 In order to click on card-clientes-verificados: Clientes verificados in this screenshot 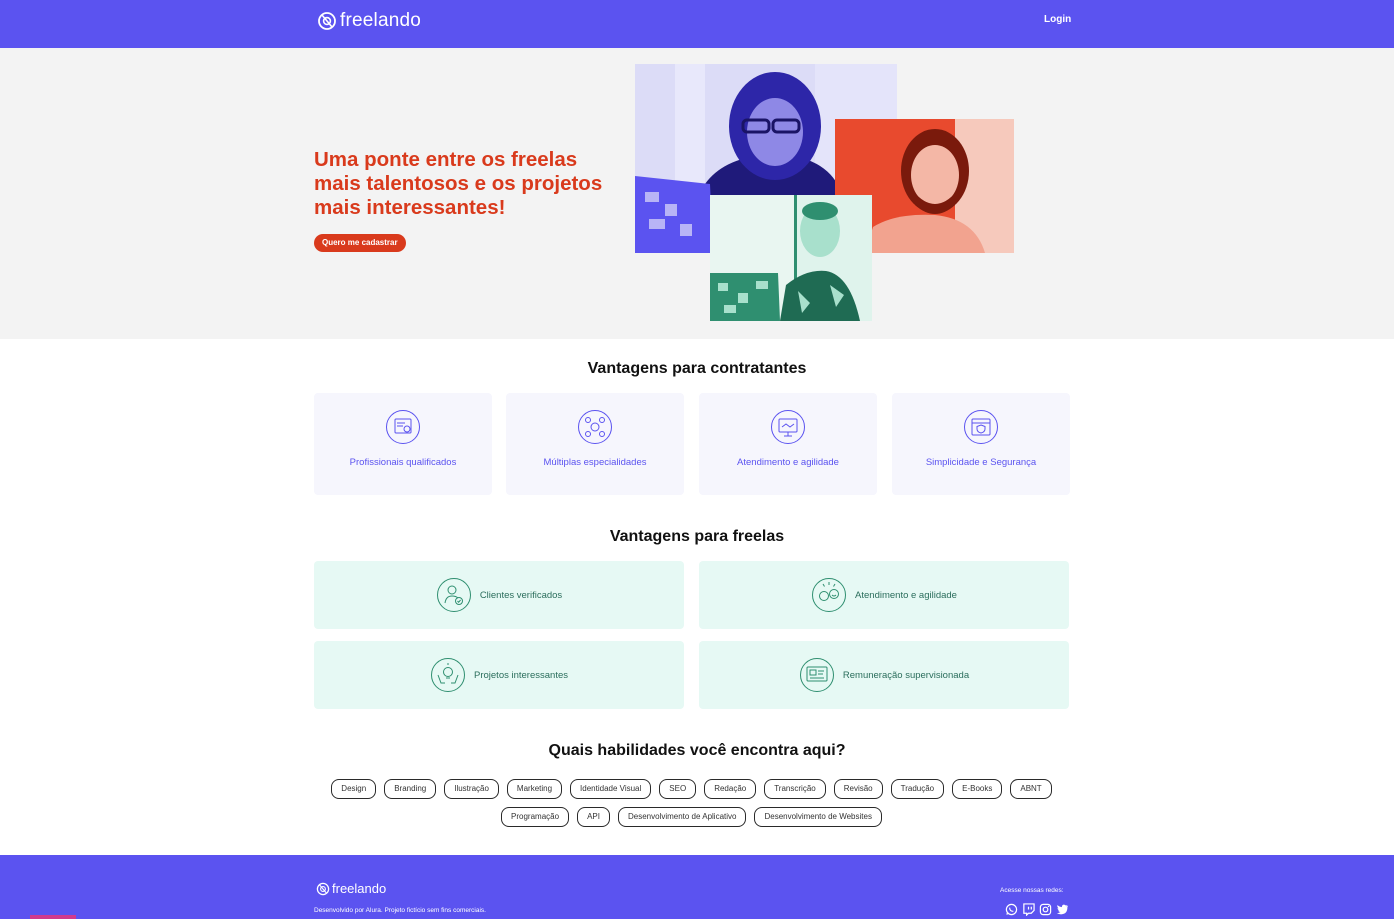, I will do `click(499, 595)`.